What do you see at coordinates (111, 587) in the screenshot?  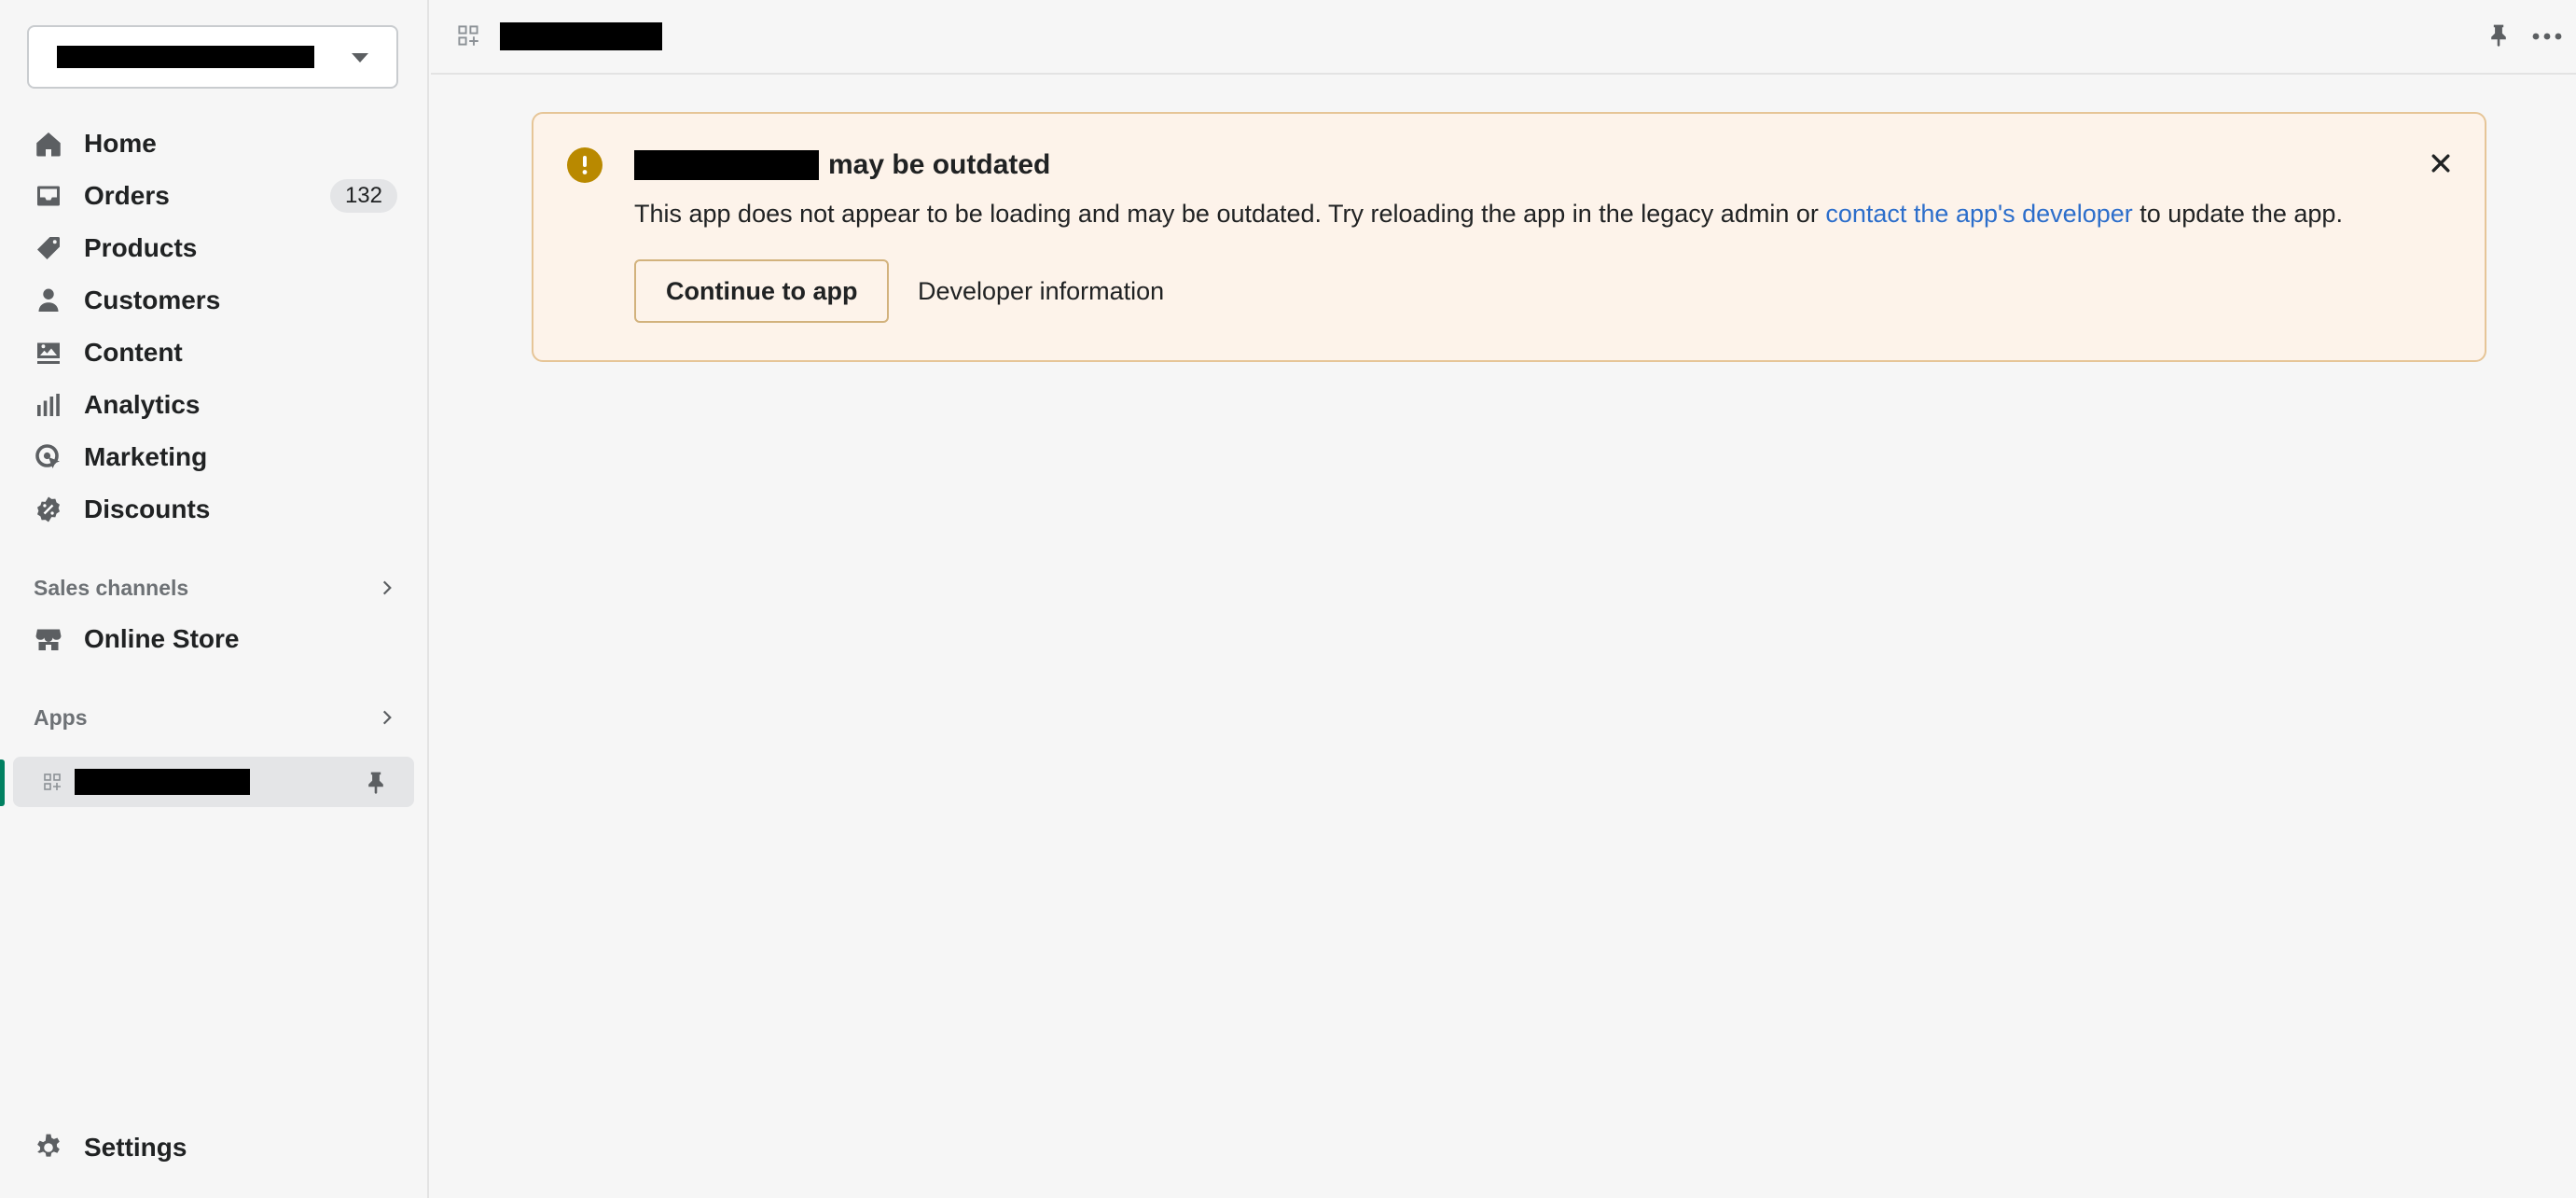 I see `section-label: Sales channels` at bounding box center [111, 587].